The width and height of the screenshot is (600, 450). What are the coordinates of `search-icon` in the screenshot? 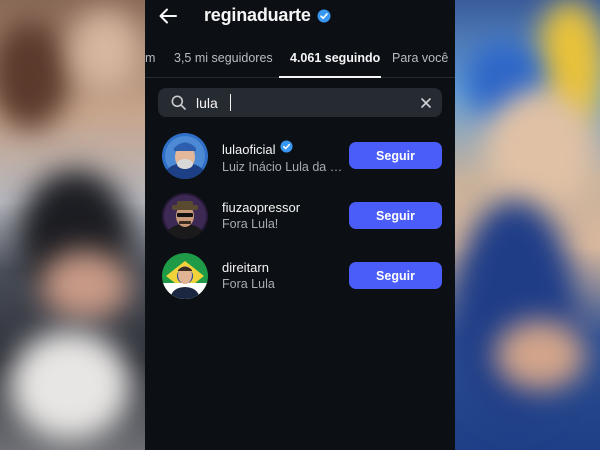 It's located at (178, 102).